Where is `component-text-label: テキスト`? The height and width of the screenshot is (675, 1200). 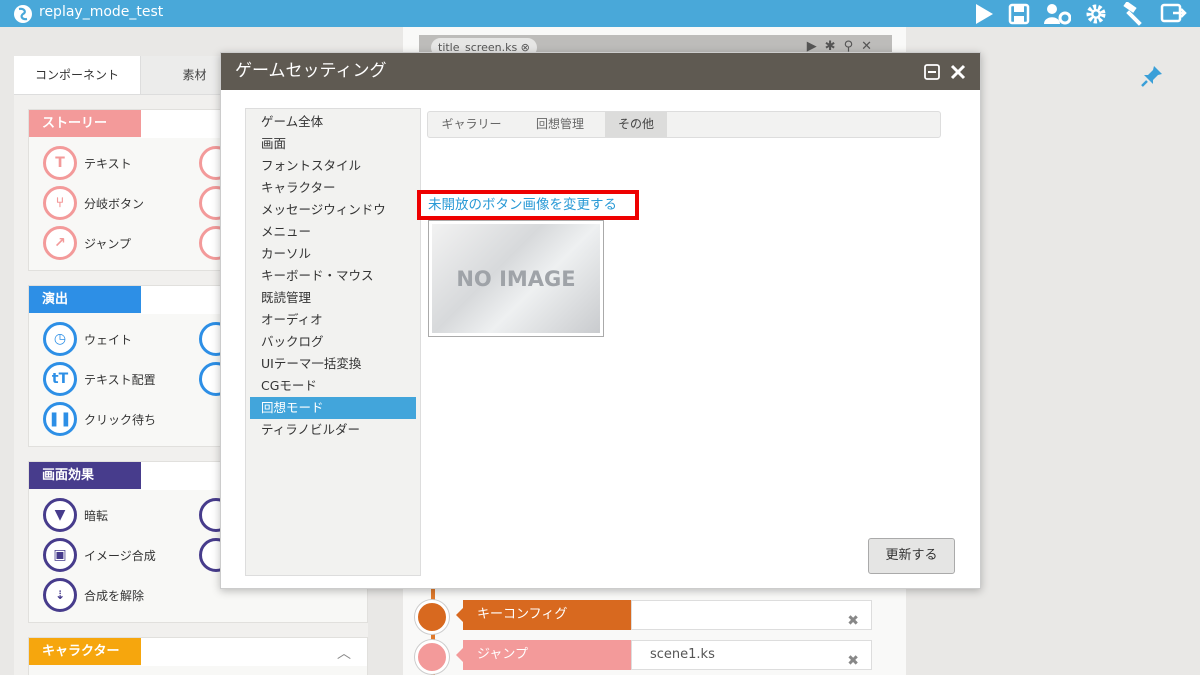
component-text-label: テキスト is located at coordinates (108, 163).